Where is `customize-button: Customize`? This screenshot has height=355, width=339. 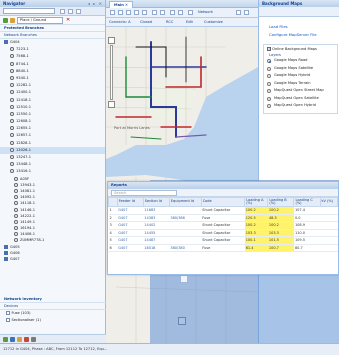
customize-button: Customize is located at coordinates (213, 22).